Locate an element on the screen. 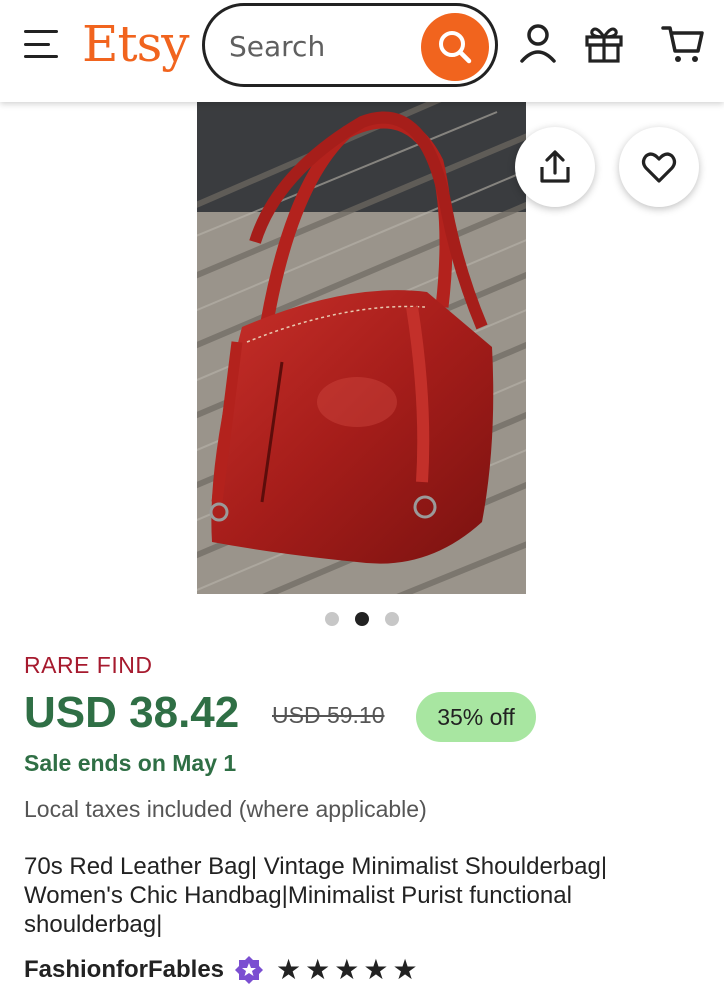 The width and height of the screenshot is (724, 999). etsy-logo: Etsy is located at coordinates (135, 44).